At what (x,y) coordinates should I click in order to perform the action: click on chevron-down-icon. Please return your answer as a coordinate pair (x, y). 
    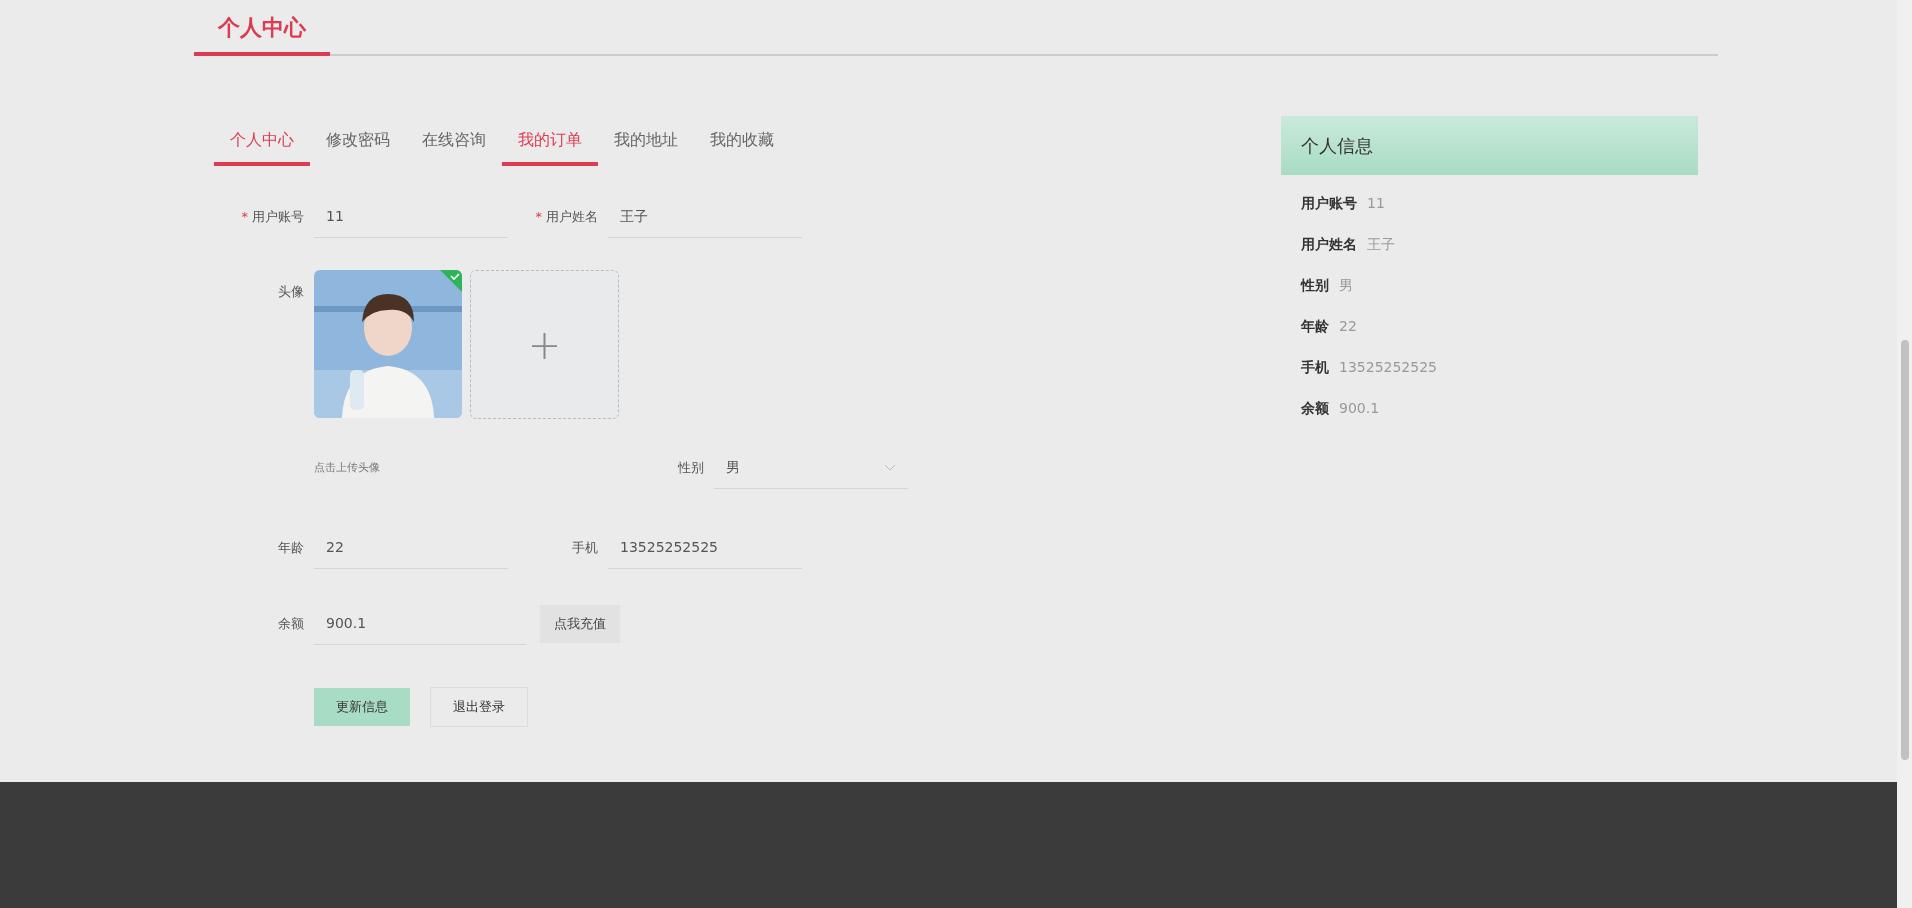
    Looking at the image, I should click on (890, 467).